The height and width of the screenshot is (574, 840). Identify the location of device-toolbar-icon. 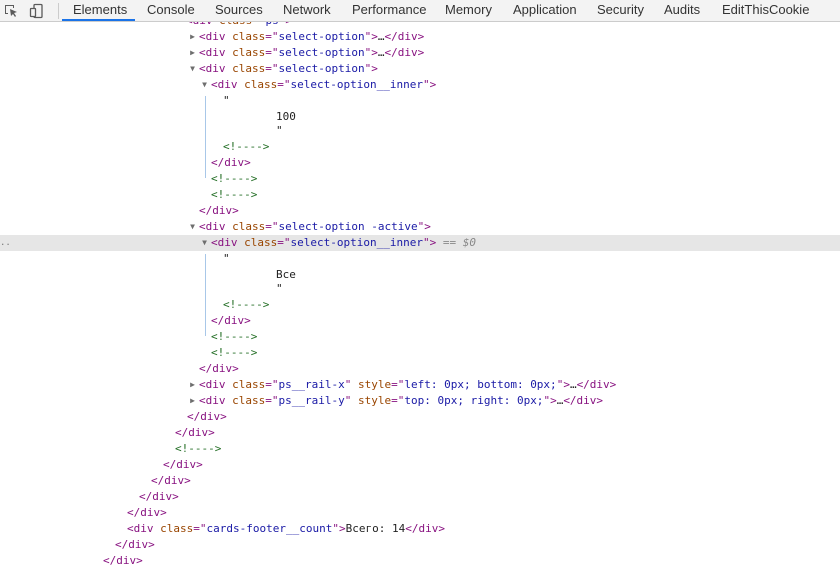
(37, 11).